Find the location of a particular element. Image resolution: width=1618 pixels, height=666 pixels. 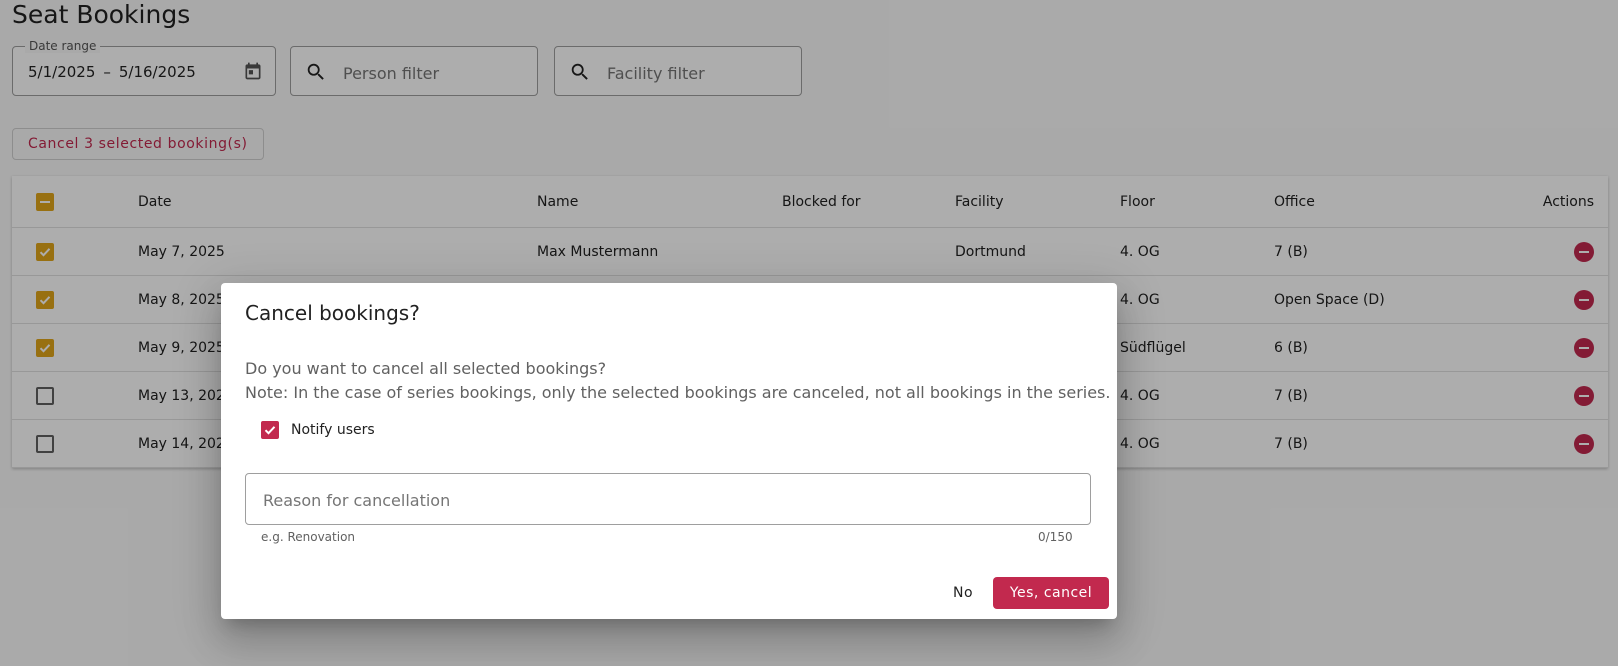

notify-users-checkbox is located at coordinates (270, 430).